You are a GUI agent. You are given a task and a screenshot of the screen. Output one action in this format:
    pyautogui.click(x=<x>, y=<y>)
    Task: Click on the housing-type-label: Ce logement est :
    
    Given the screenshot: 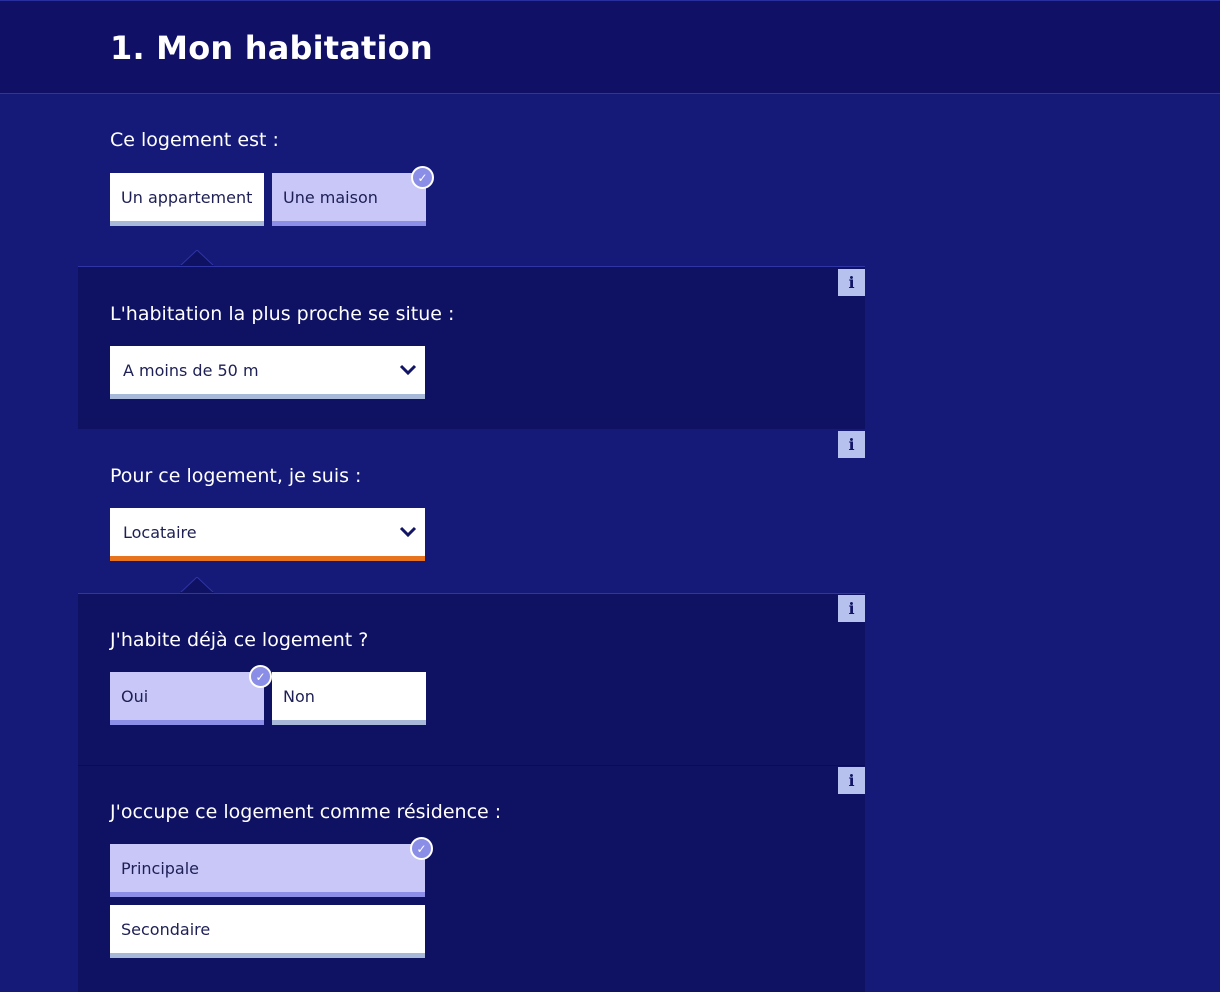 What is the action you would take?
    pyautogui.click(x=194, y=140)
    